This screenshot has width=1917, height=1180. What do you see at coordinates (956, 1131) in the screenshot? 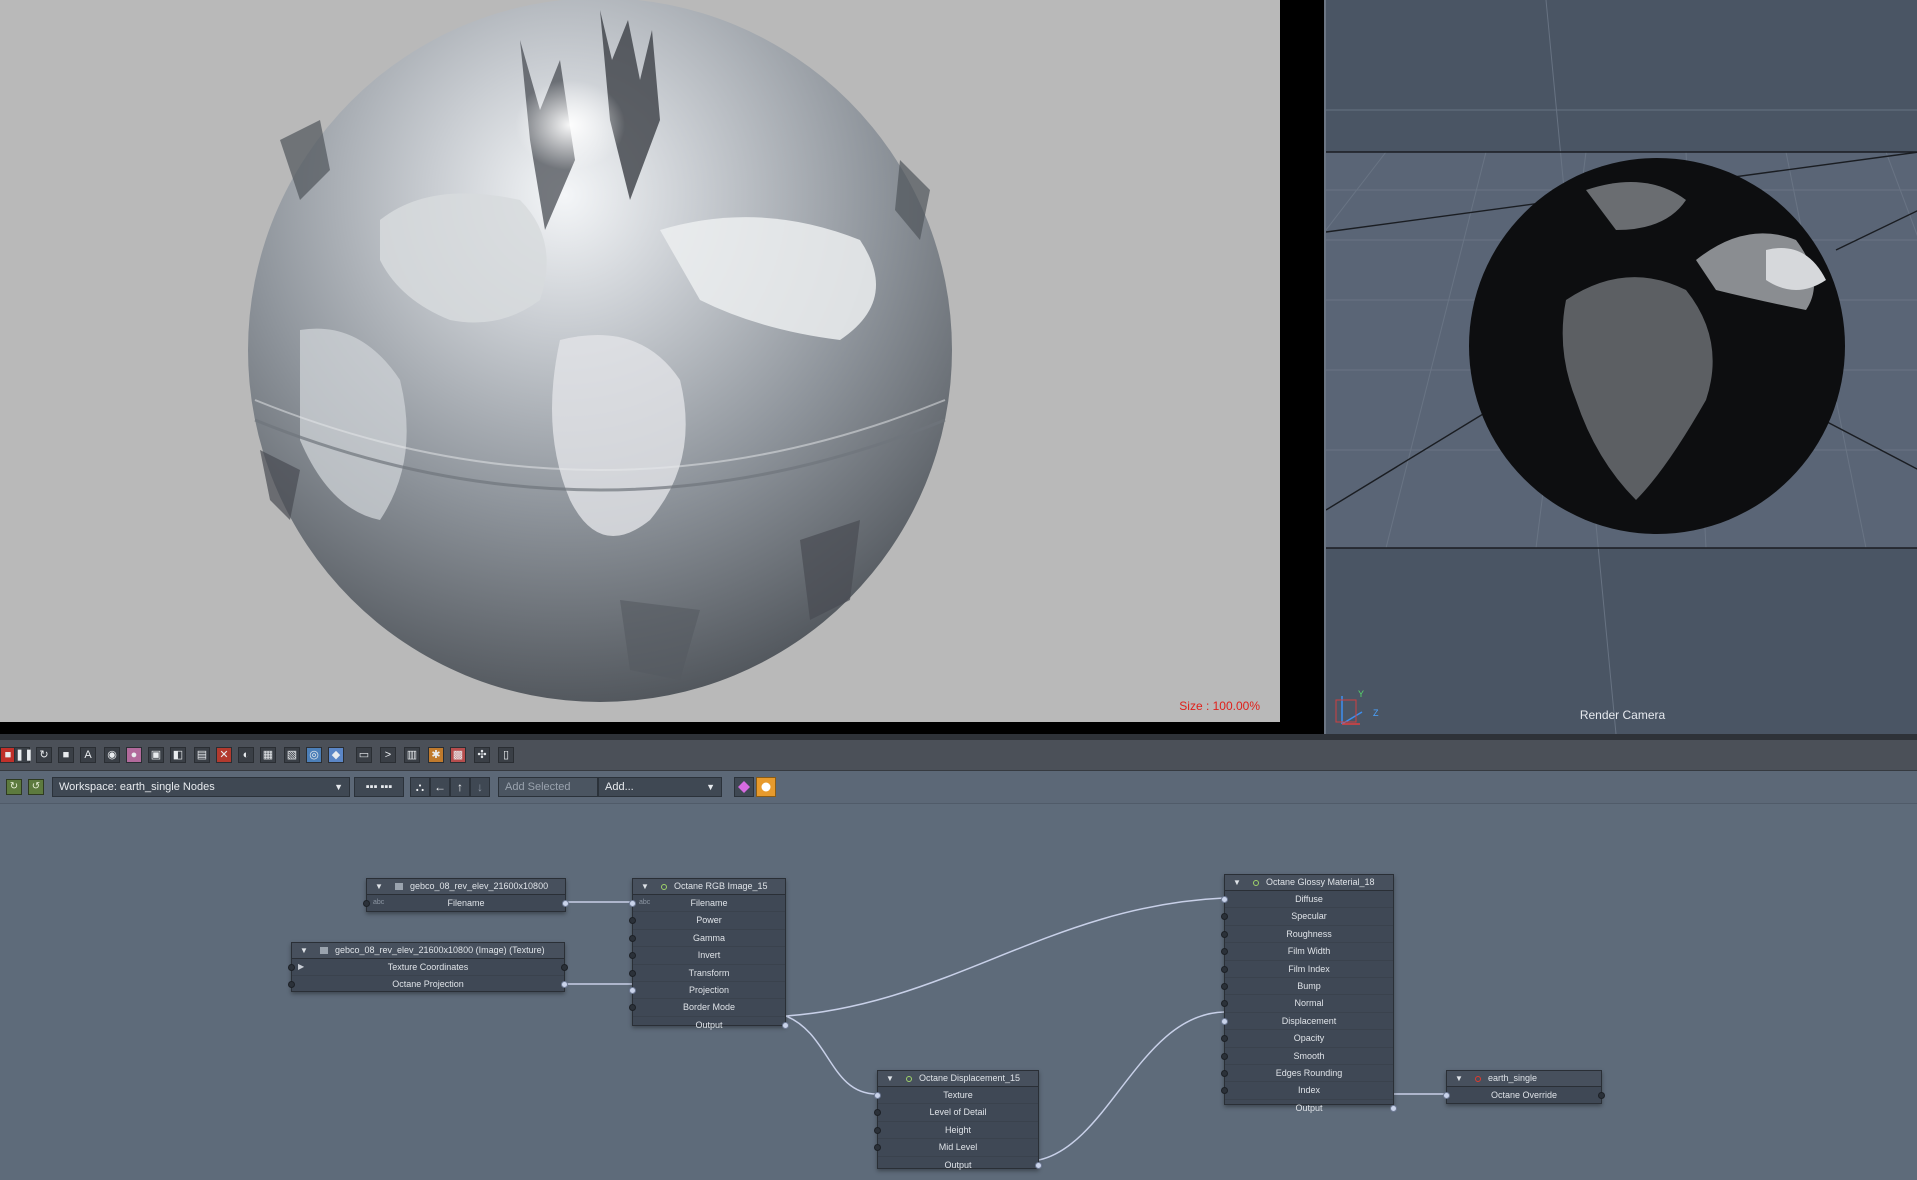
I see `port-height: Height` at bounding box center [956, 1131].